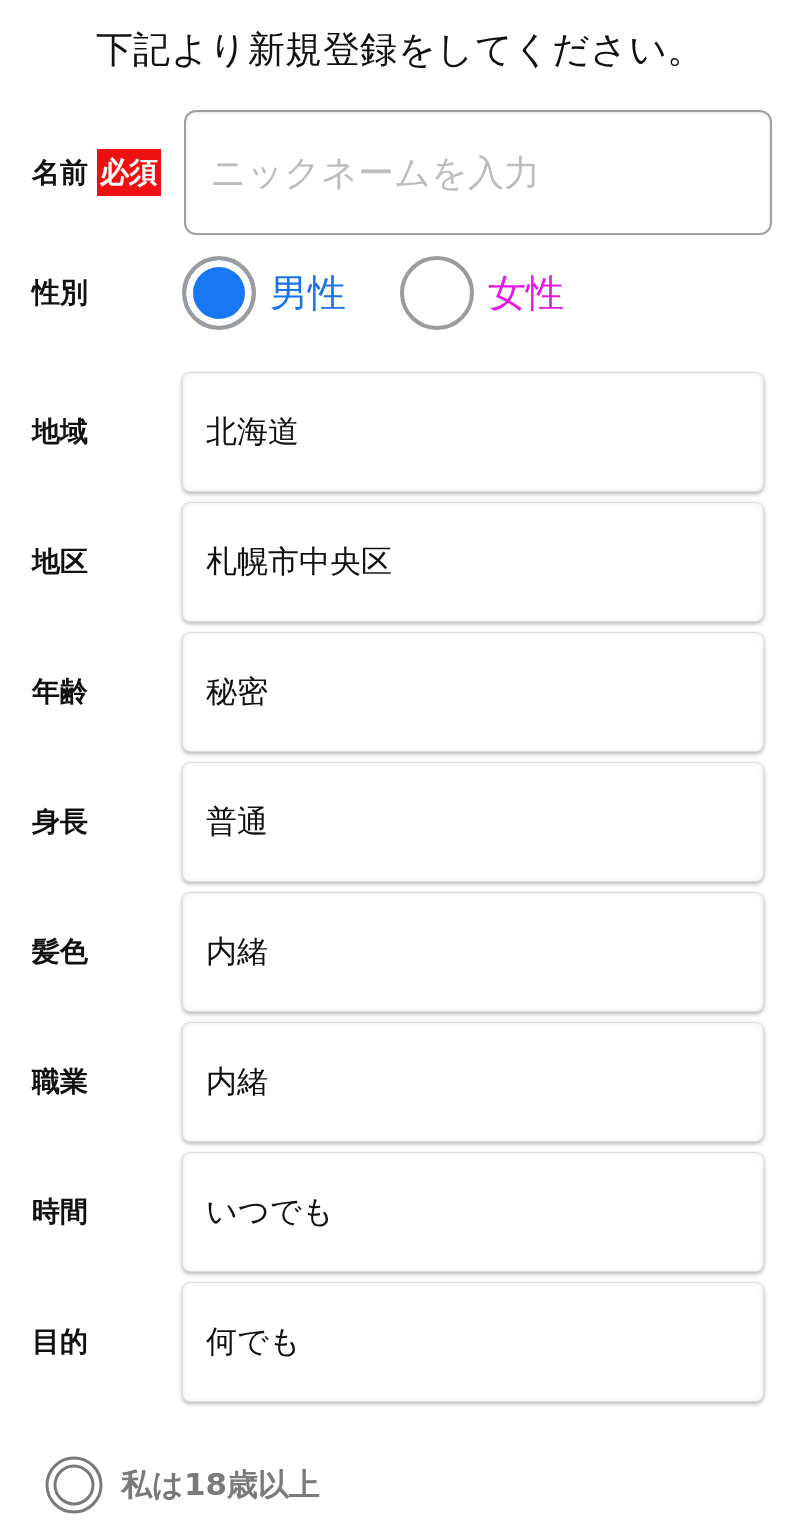 The height and width of the screenshot is (1540, 800). What do you see at coordinates (60, 293) in the screenshot?
I see `field-label: 性別` at bounding box center [60, 293].